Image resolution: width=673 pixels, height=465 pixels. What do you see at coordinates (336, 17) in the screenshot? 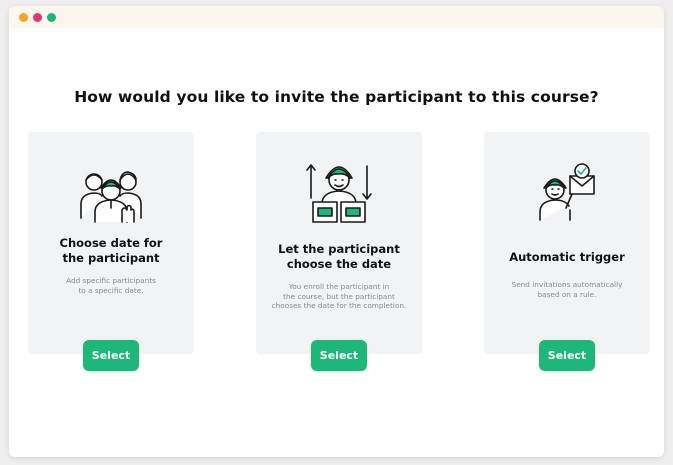
I see `title-bar` at bounding box center [336, 17].